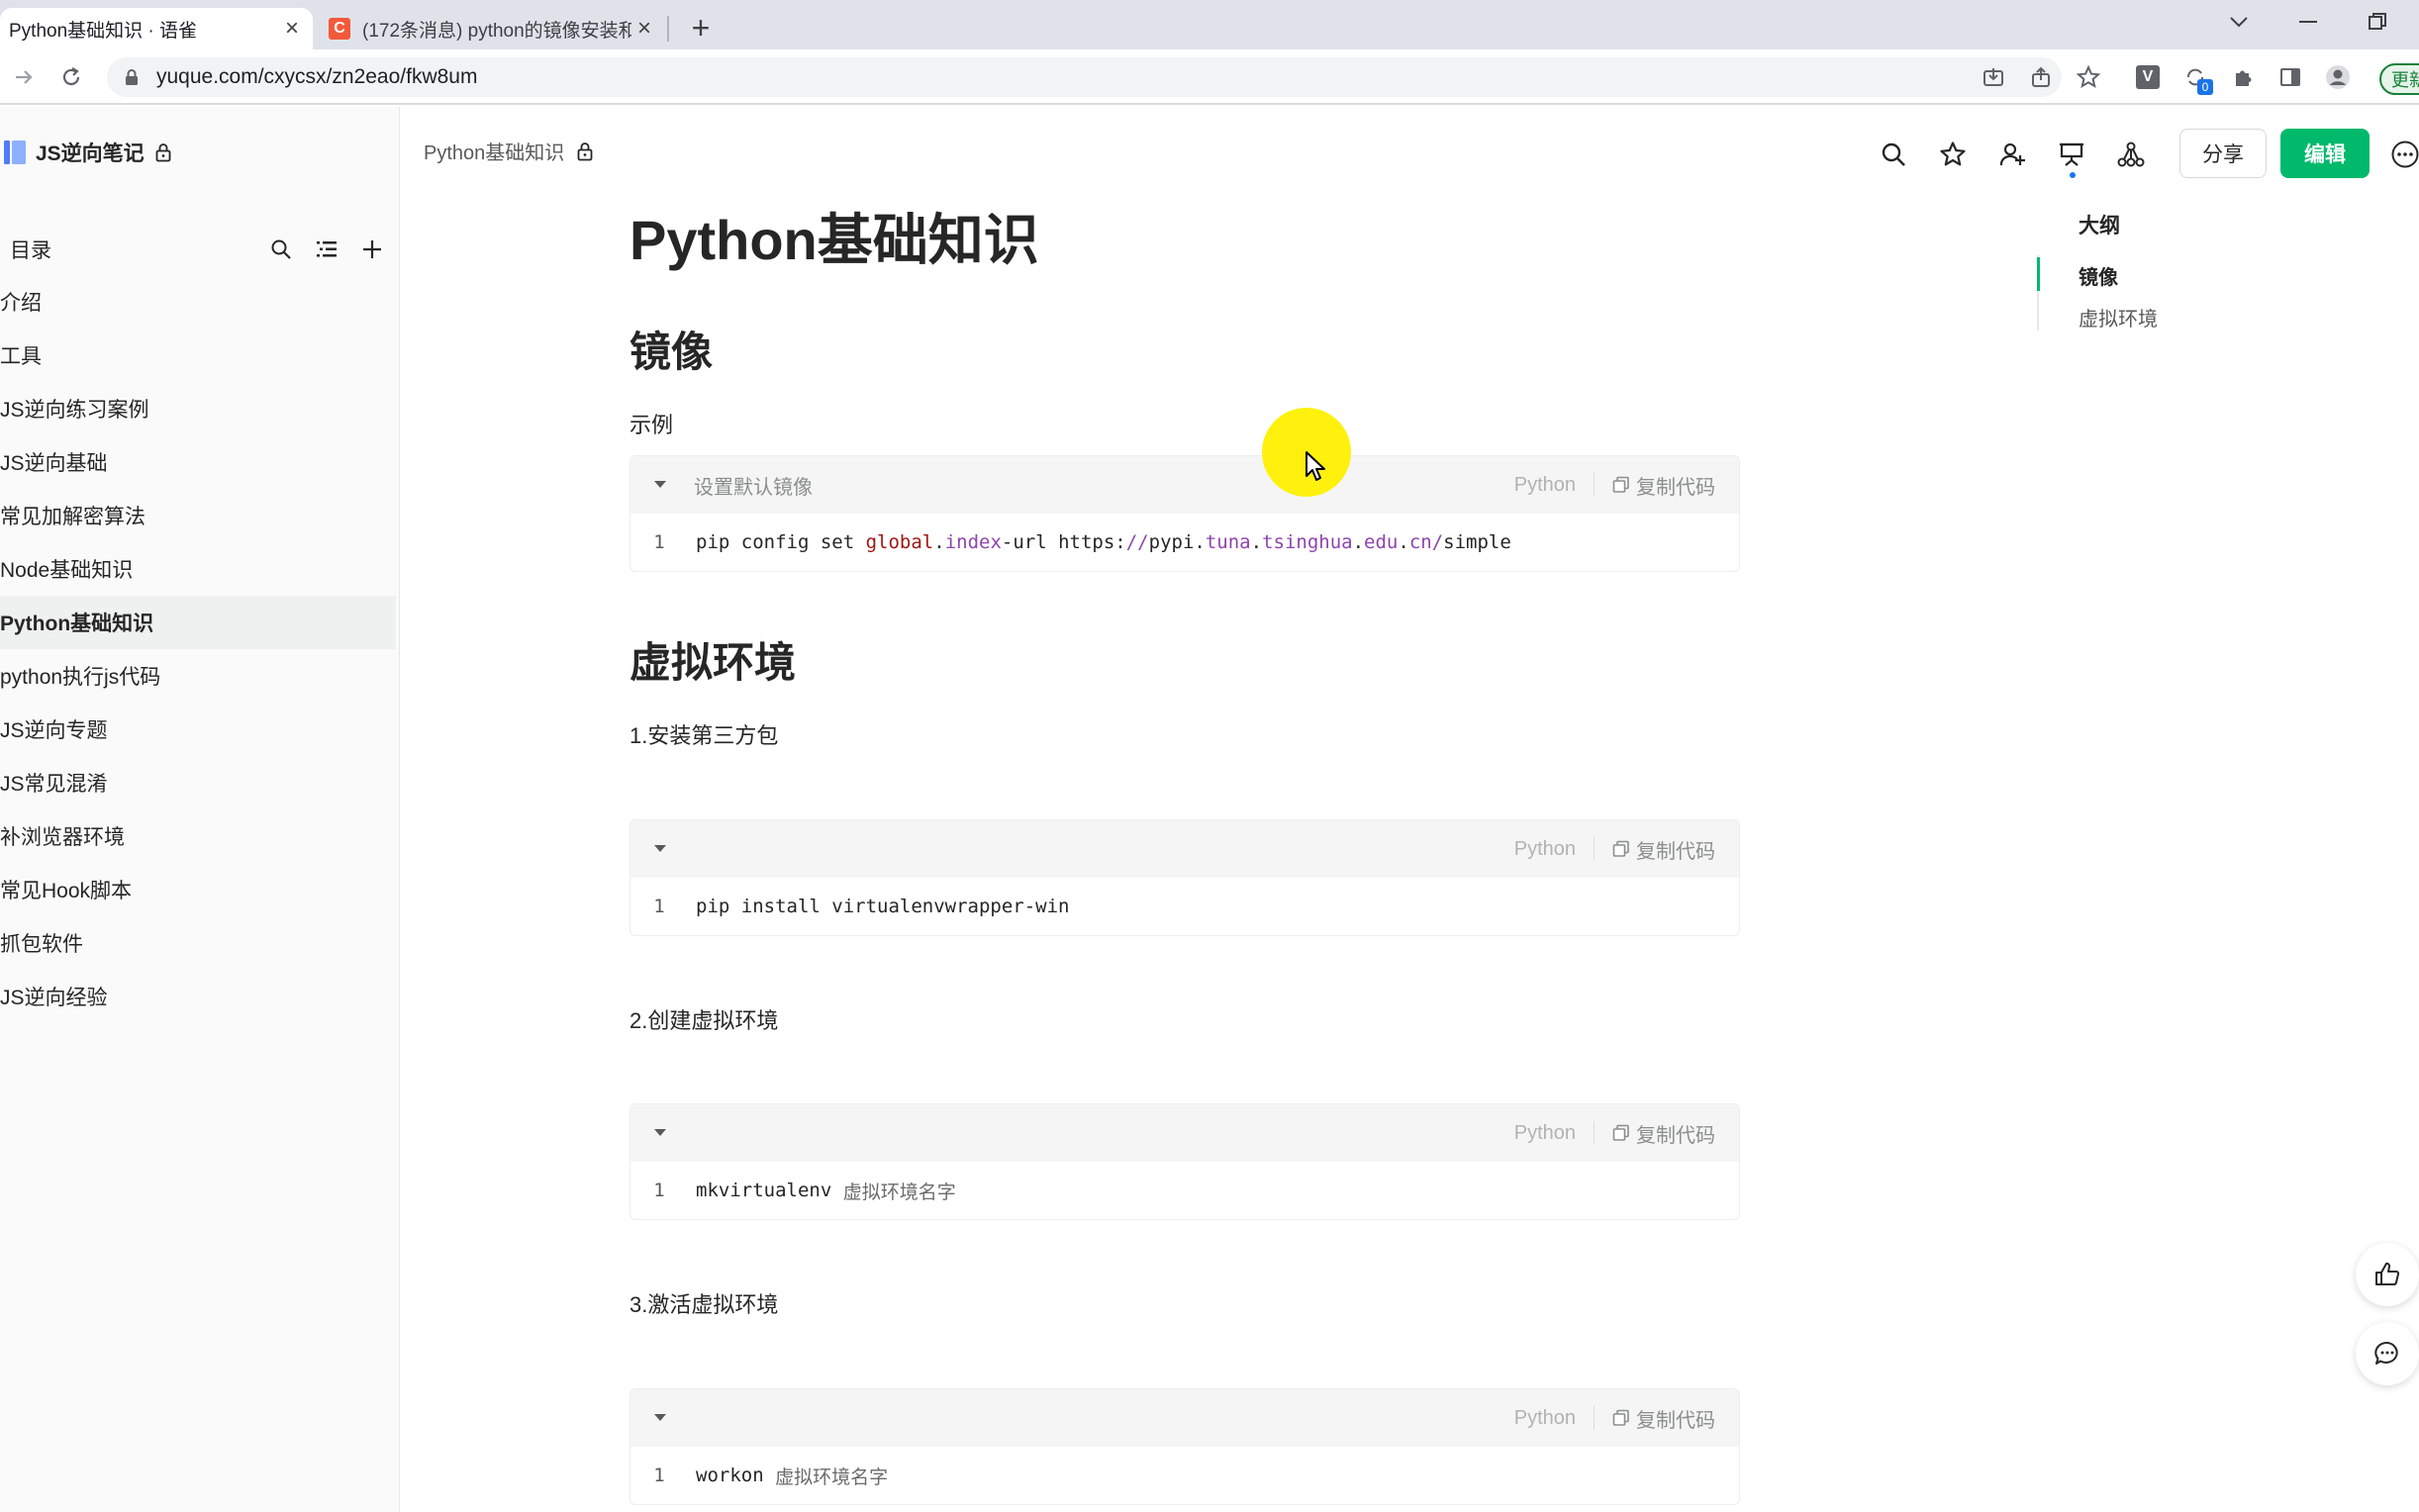 The image size is (2419, 1512). What do you see at coordinates (200, 730) in the screenshot?
I see `toc-item: JS逆向专题` at bounding box center [200, 730].